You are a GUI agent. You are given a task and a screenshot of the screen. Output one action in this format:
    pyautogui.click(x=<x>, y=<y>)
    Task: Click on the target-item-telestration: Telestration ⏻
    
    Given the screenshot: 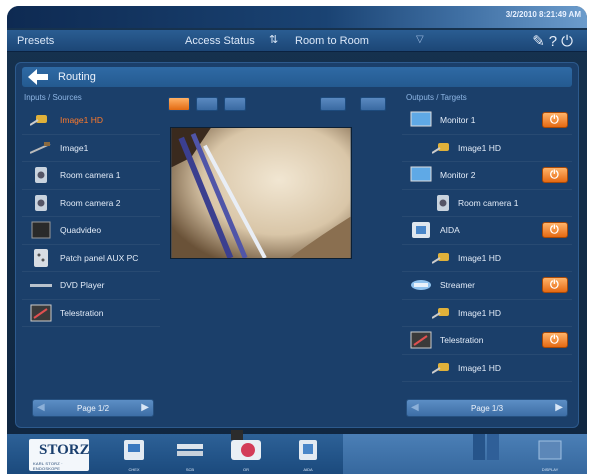 What is the action you would take?
    pyautogui.click(x=487, y=341)
    